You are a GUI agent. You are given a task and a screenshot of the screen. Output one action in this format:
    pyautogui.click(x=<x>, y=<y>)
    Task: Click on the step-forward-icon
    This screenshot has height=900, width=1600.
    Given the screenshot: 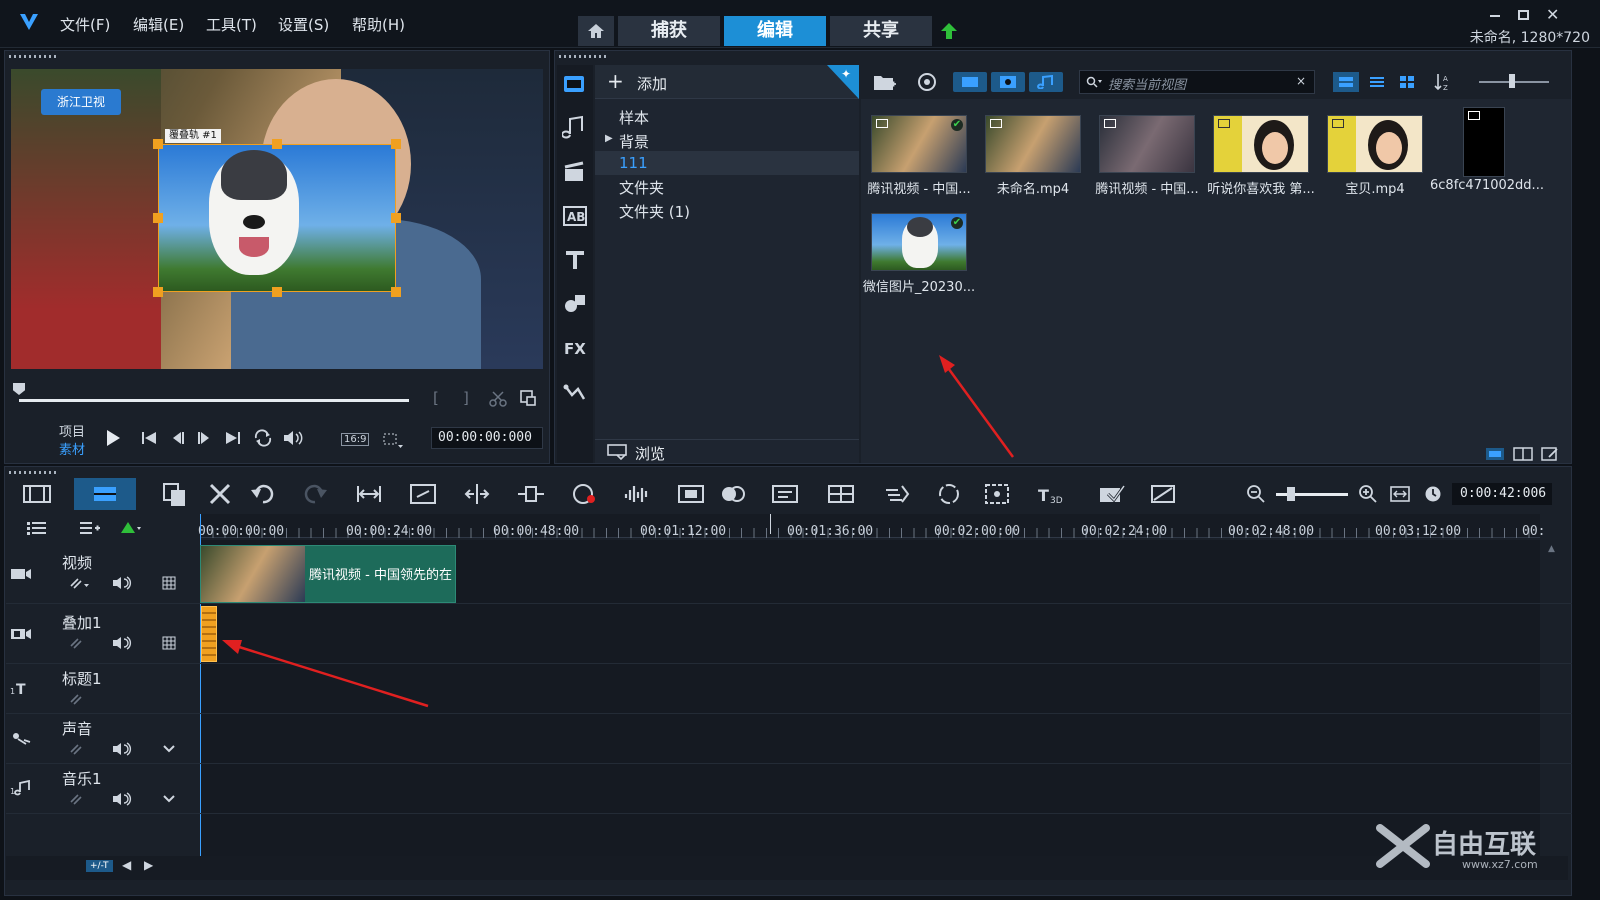 What is the action you would take?
    pyautogui.click(x=204, y=438)
    